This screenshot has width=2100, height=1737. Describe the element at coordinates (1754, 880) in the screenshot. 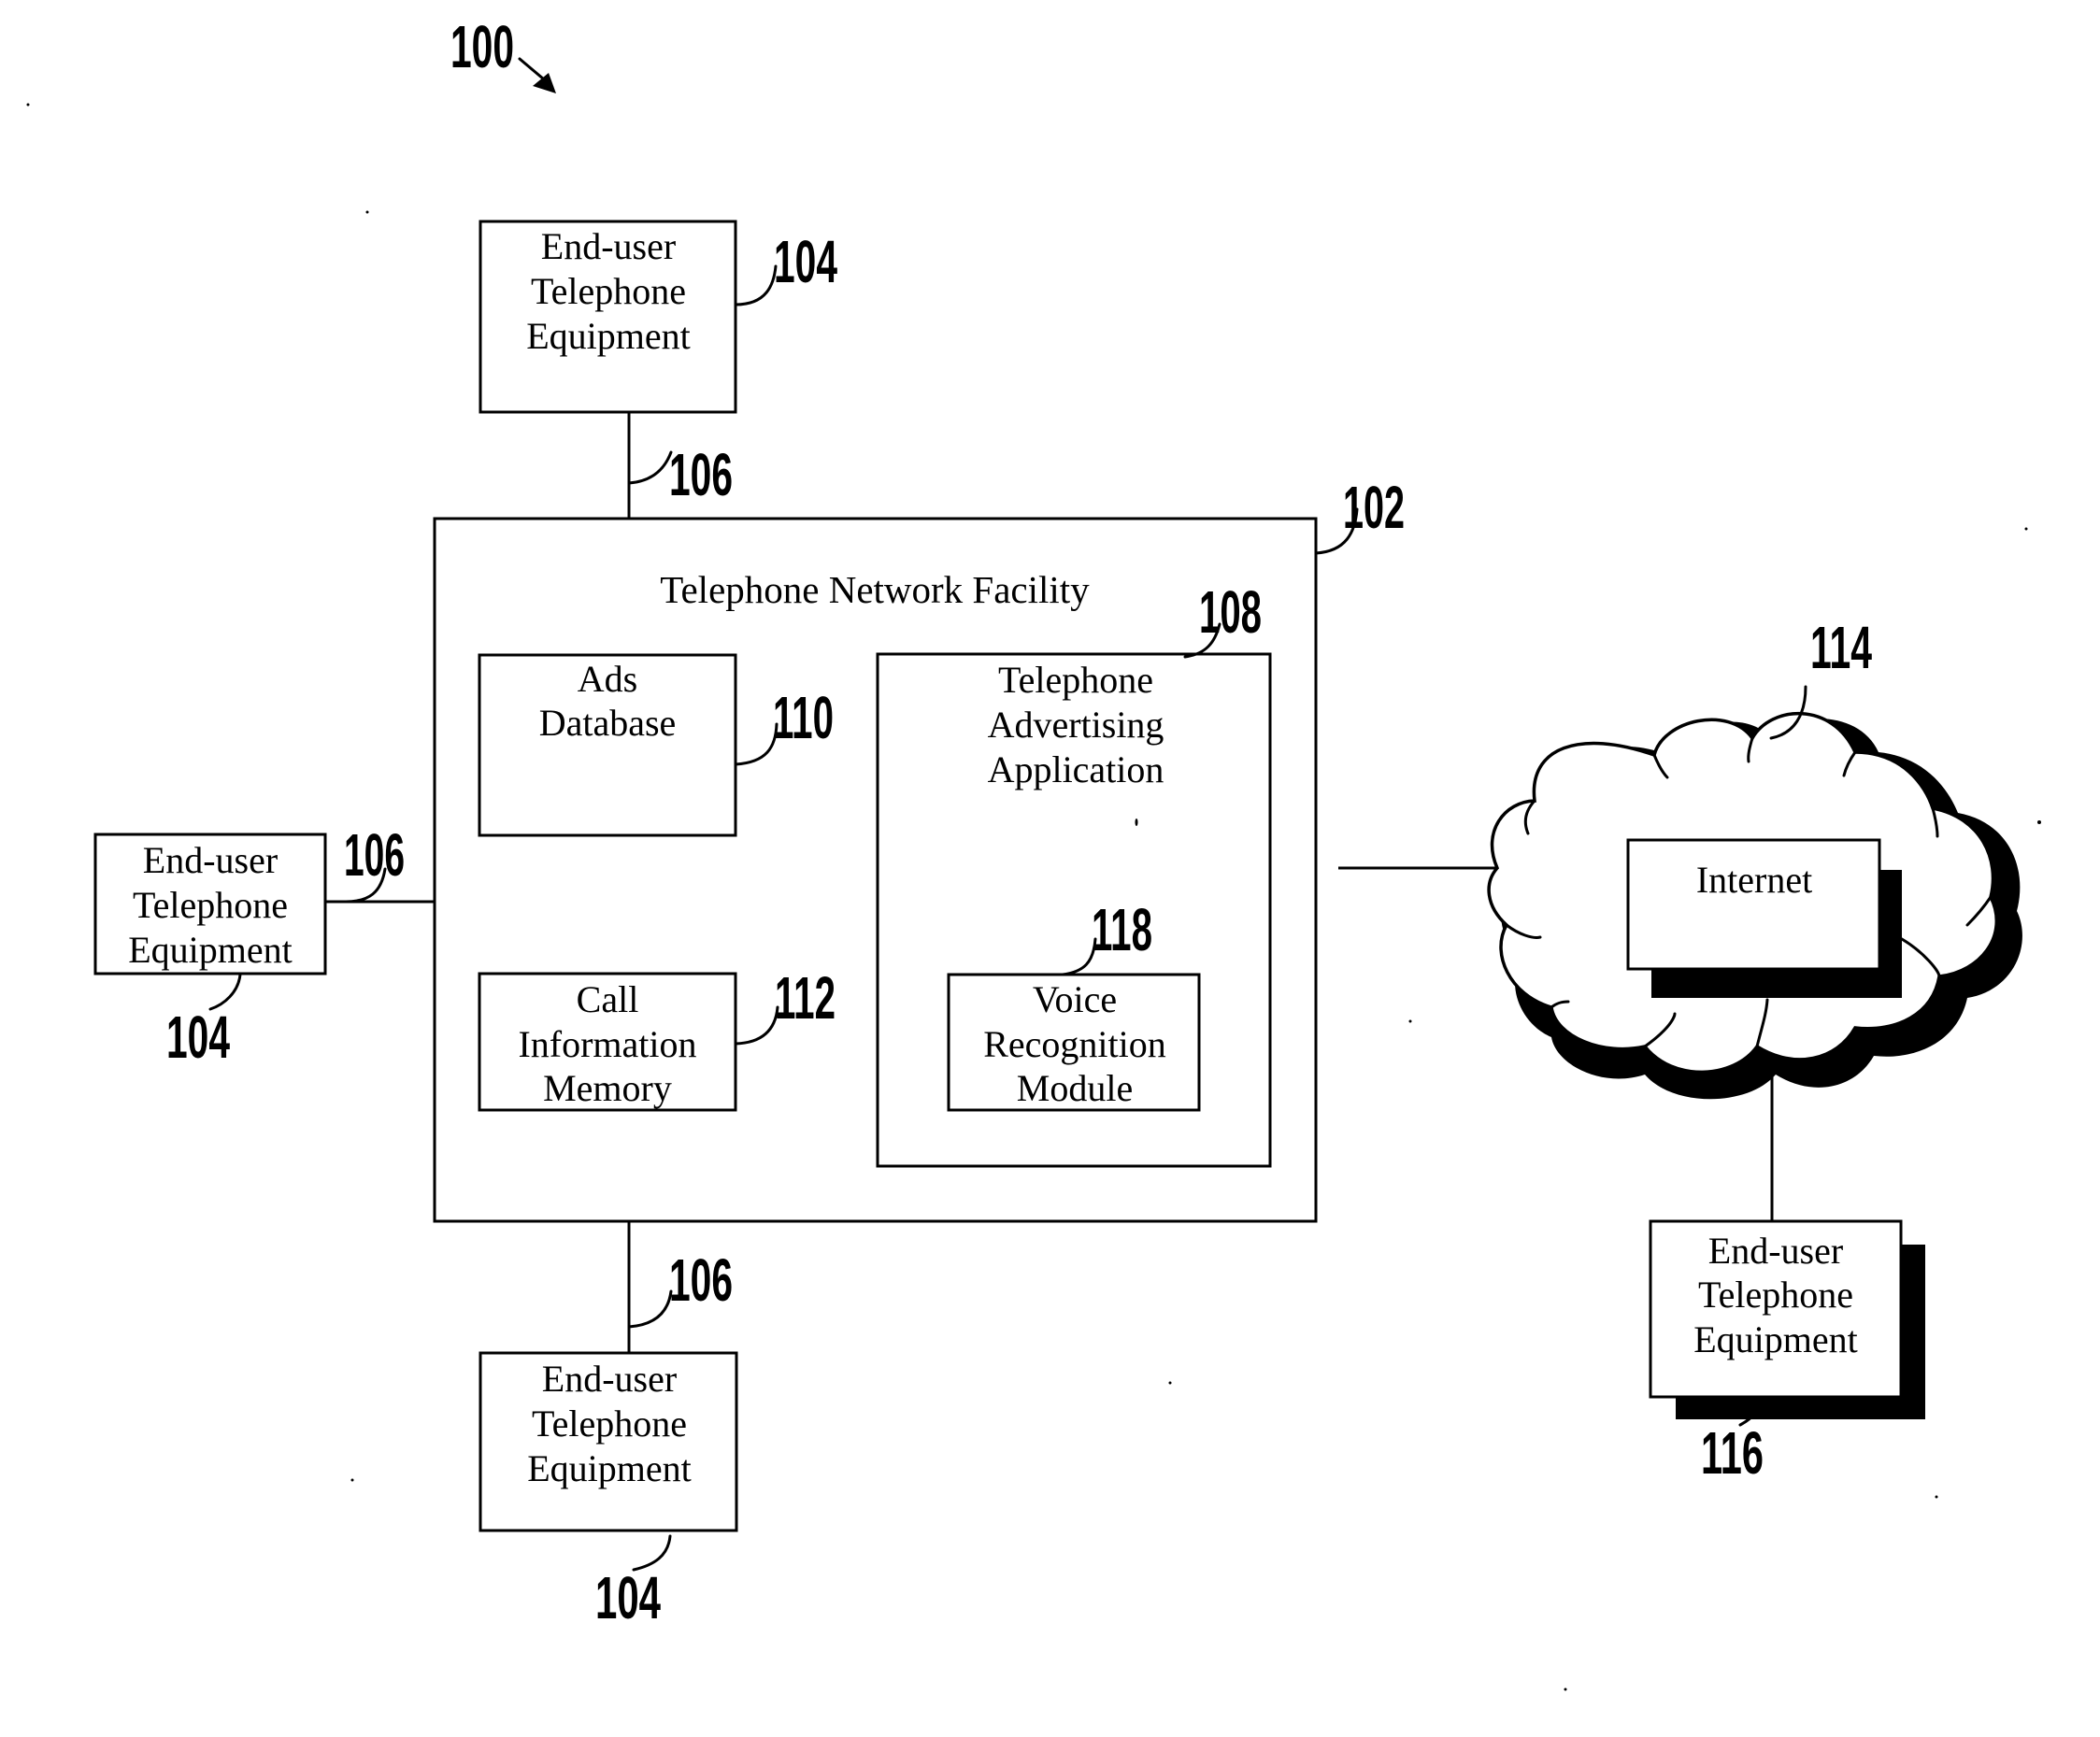

I see `internet-label: Internet` at that location.